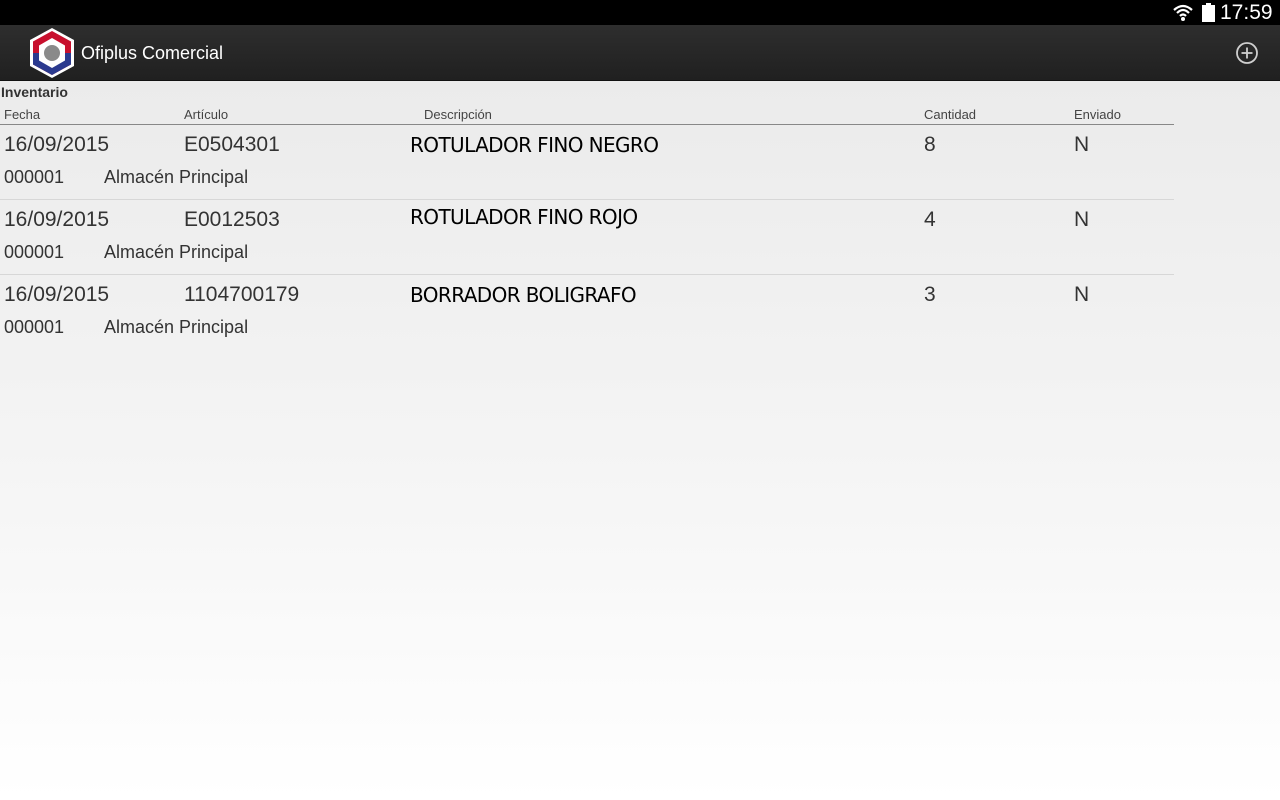  What do you see at coordinates (524, 217) in the screenshot?
I see `item-description: ROTULADOR FINO ROJO` at bounding box center [524, 217].